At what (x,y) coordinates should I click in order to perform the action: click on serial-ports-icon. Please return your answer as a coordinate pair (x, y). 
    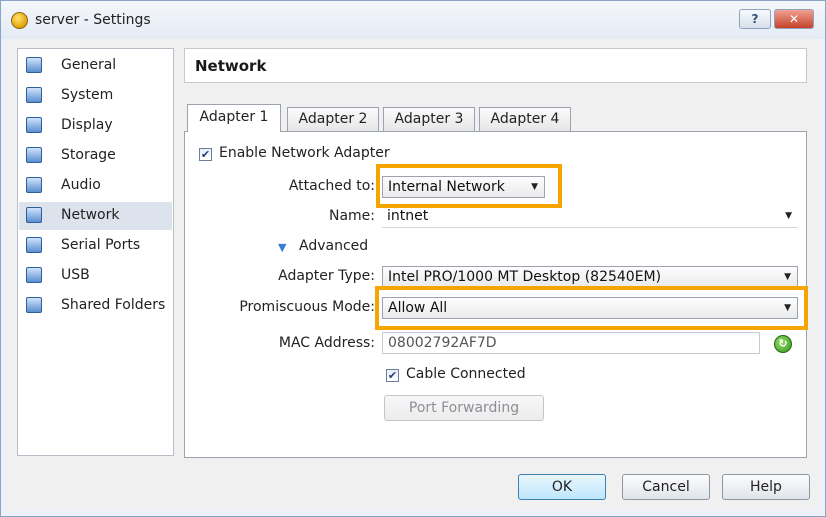
    Looking at the image, I should click on (34, 245).